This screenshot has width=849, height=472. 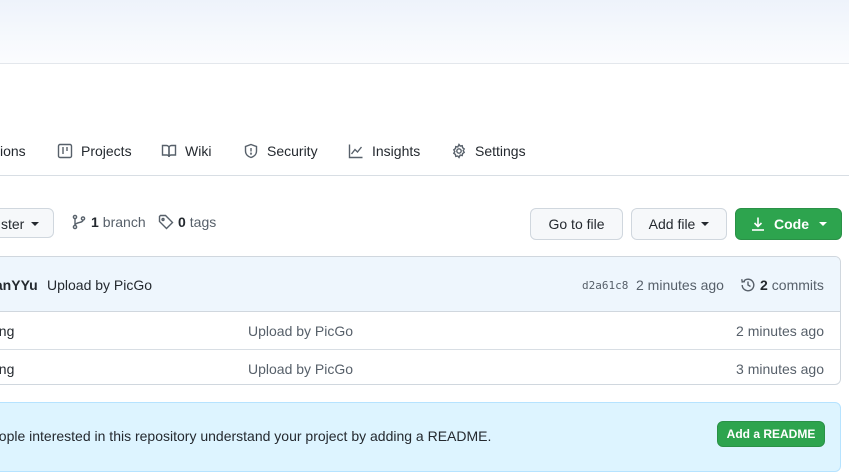 I want to click on add-file-button: Add file, so click(x=679, y=224).